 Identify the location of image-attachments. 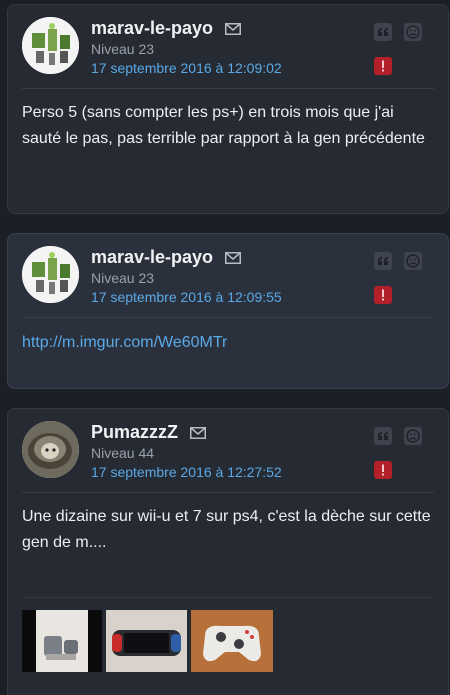
(147, 641).